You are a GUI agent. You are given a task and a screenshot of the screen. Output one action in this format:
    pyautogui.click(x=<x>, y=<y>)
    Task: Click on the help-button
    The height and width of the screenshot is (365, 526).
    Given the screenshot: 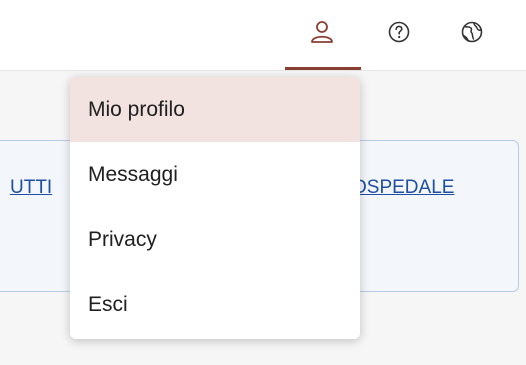 What is the action you would take?
    pyautogui.click(x=399, y=32)
    